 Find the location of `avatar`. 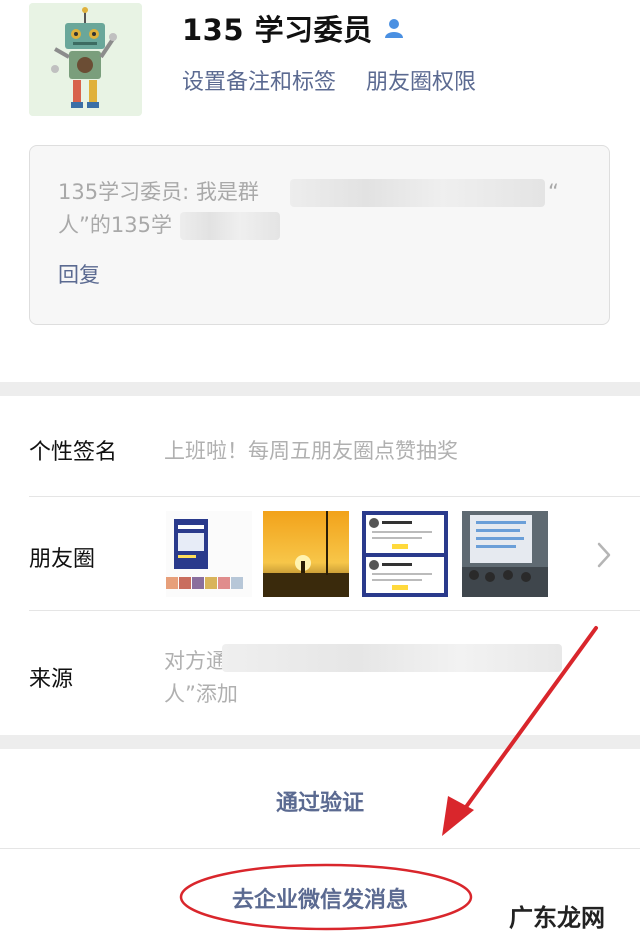

avatar is located at coordinates (85, 59).